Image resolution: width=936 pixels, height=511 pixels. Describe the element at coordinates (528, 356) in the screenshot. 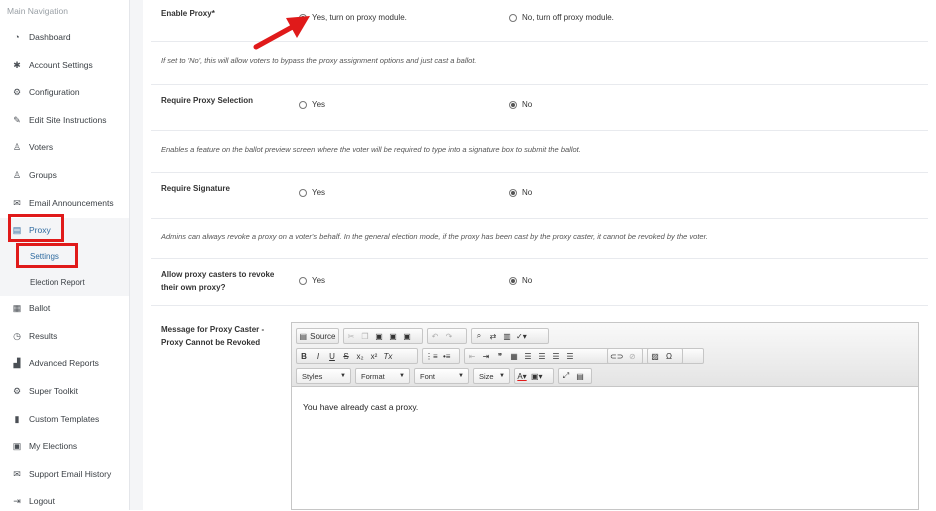

I see `align-left-icon: ☰` at that location.